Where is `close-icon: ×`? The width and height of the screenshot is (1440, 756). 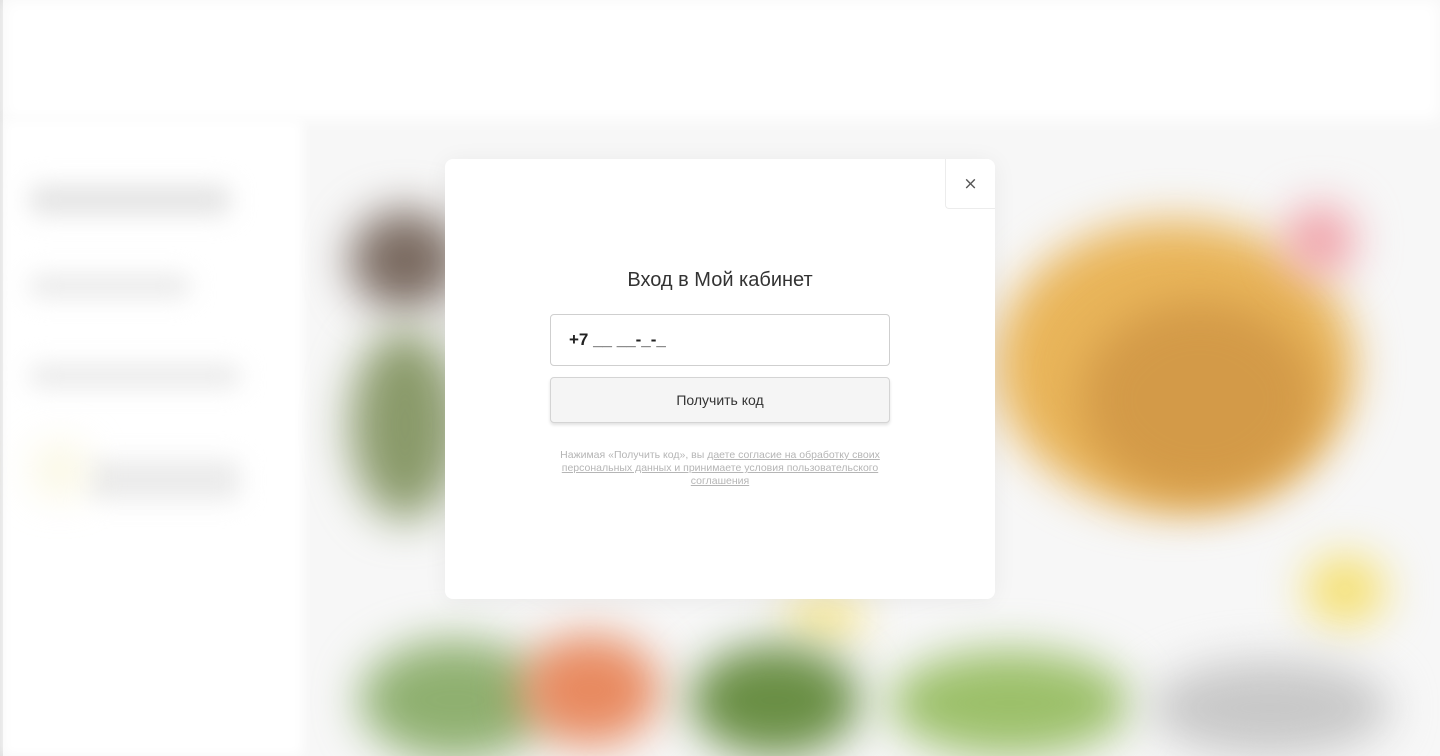
close-icon: × is located at coordinates (970, 184).